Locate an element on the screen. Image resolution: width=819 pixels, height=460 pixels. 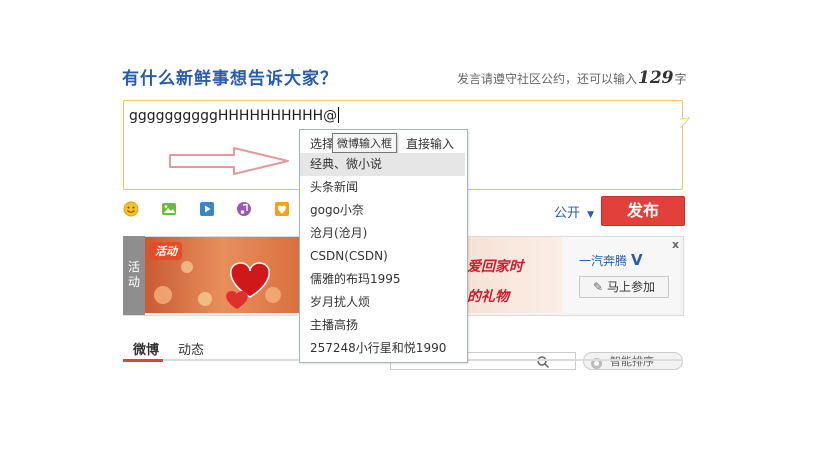
activity-tag: 活 动 is located at coordinates (134, 275).